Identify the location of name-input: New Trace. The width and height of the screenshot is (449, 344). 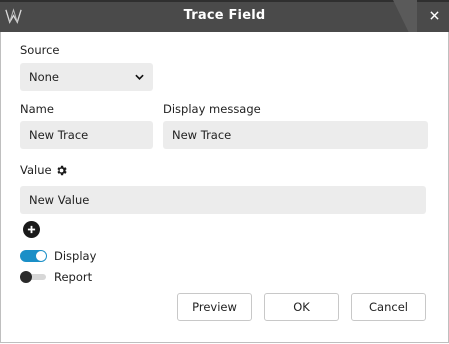
(86, 135).